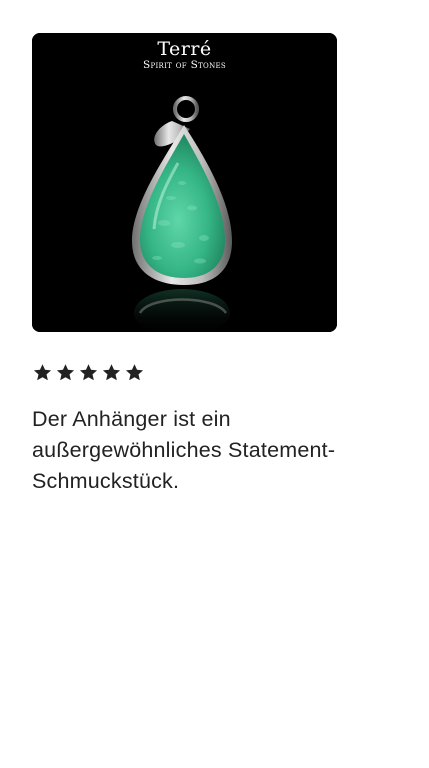  What do you see at coordinates (172, 522) in the screenshot?
I see `faded-overflow-text` at bounding box center [172, 522].